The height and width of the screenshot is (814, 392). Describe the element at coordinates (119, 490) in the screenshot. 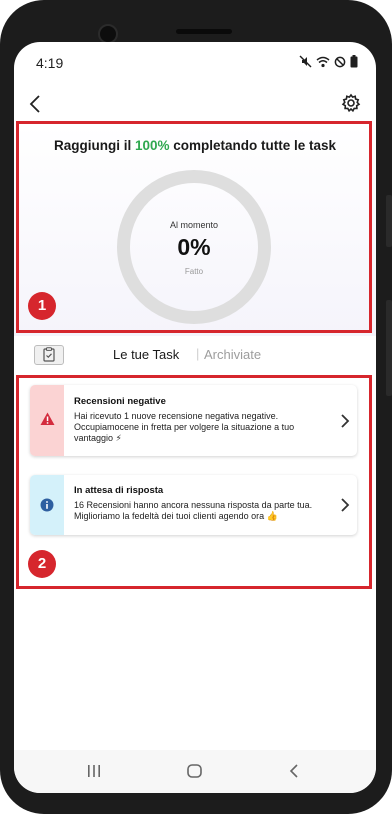

I see `task-title: In attesa di risposta` at that location.